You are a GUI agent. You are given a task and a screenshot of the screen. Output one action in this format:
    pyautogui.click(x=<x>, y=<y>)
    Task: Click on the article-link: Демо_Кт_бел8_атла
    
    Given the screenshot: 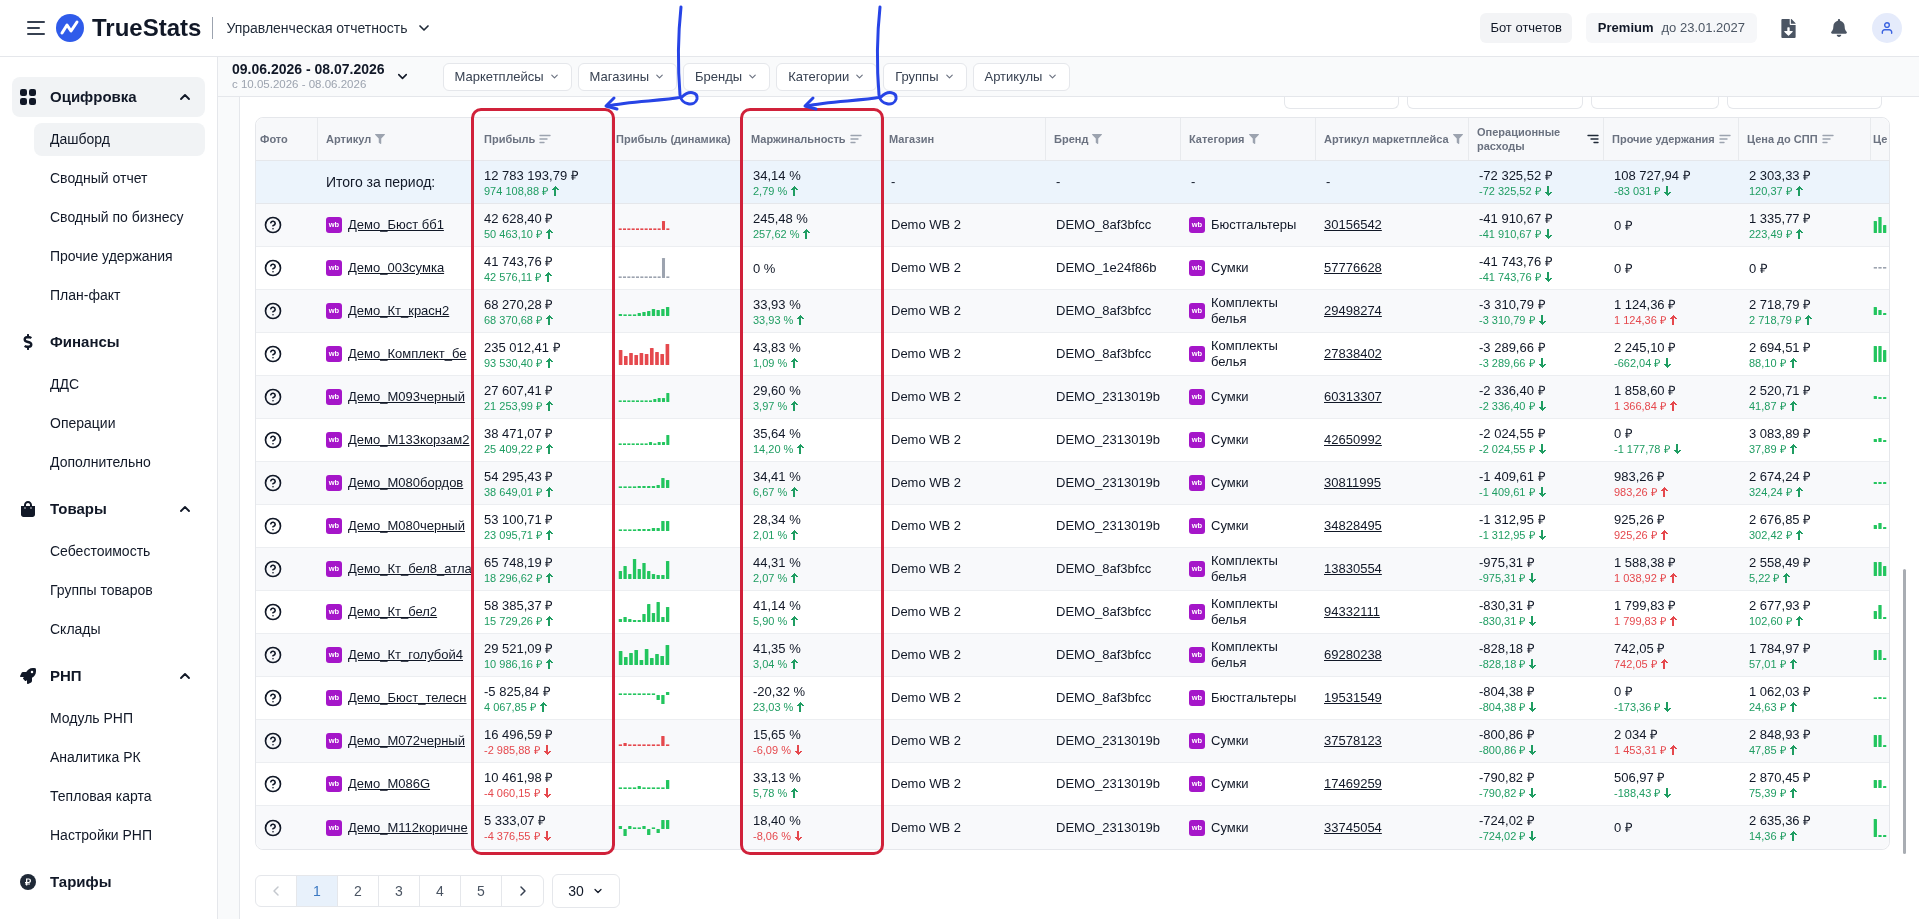 What is the action you would take?
    pyautogui.click(x=410, y=569)
    